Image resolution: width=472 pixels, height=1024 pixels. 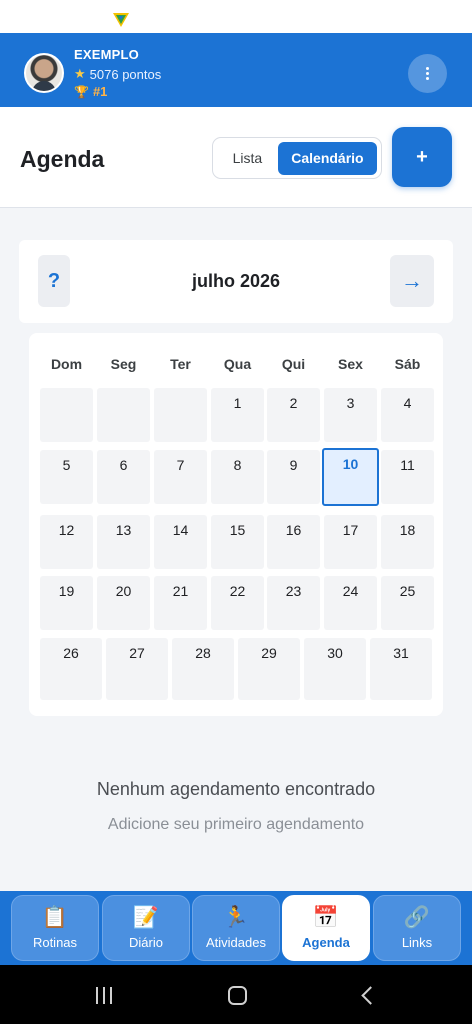 I want to click on memo-icon: 📝, so click(x=146, y=917).